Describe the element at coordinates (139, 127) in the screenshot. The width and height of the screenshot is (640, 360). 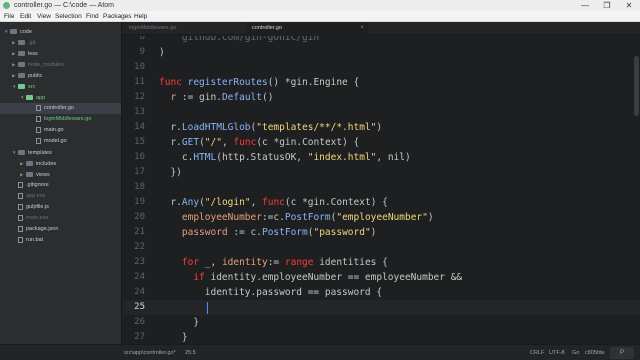
I see `line-number: 14` at that location.